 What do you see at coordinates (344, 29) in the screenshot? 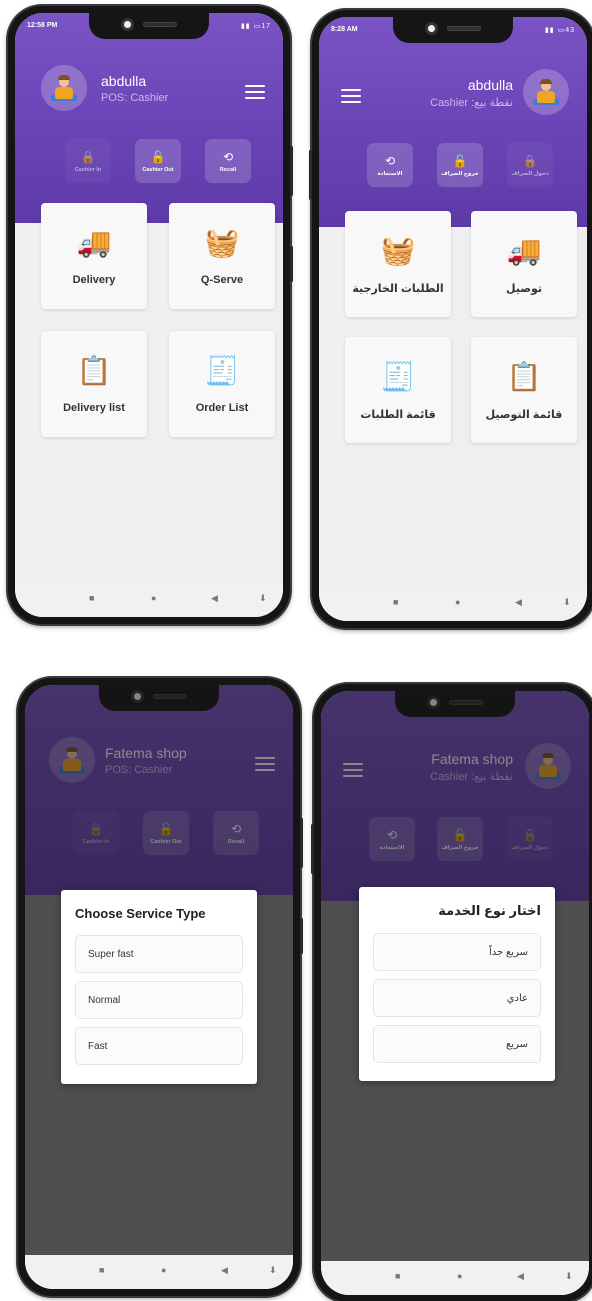
I see `status-time: 8:28 AM` at bounding box center [344, 29].